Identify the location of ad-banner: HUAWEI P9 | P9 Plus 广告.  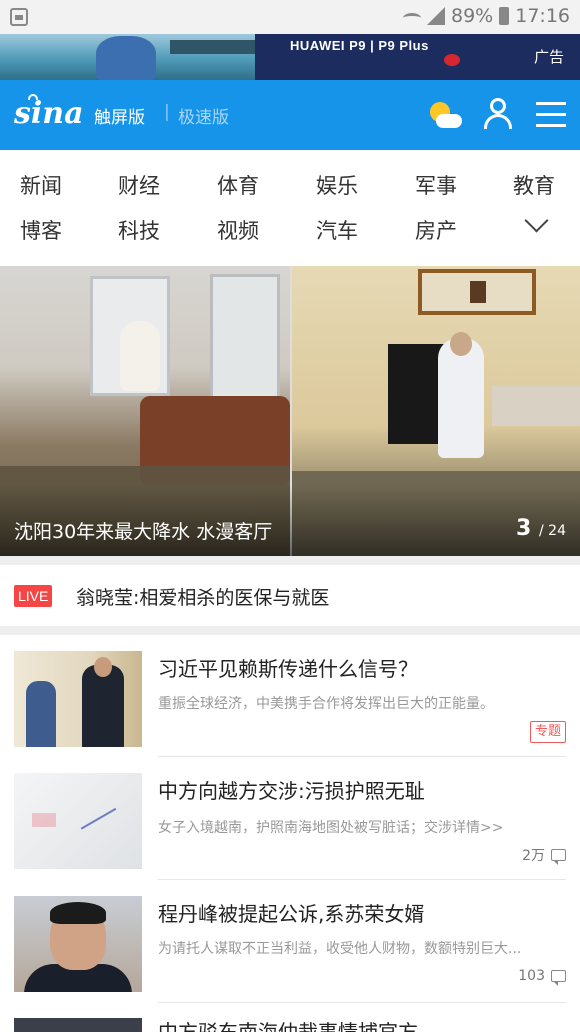
(290, 57).